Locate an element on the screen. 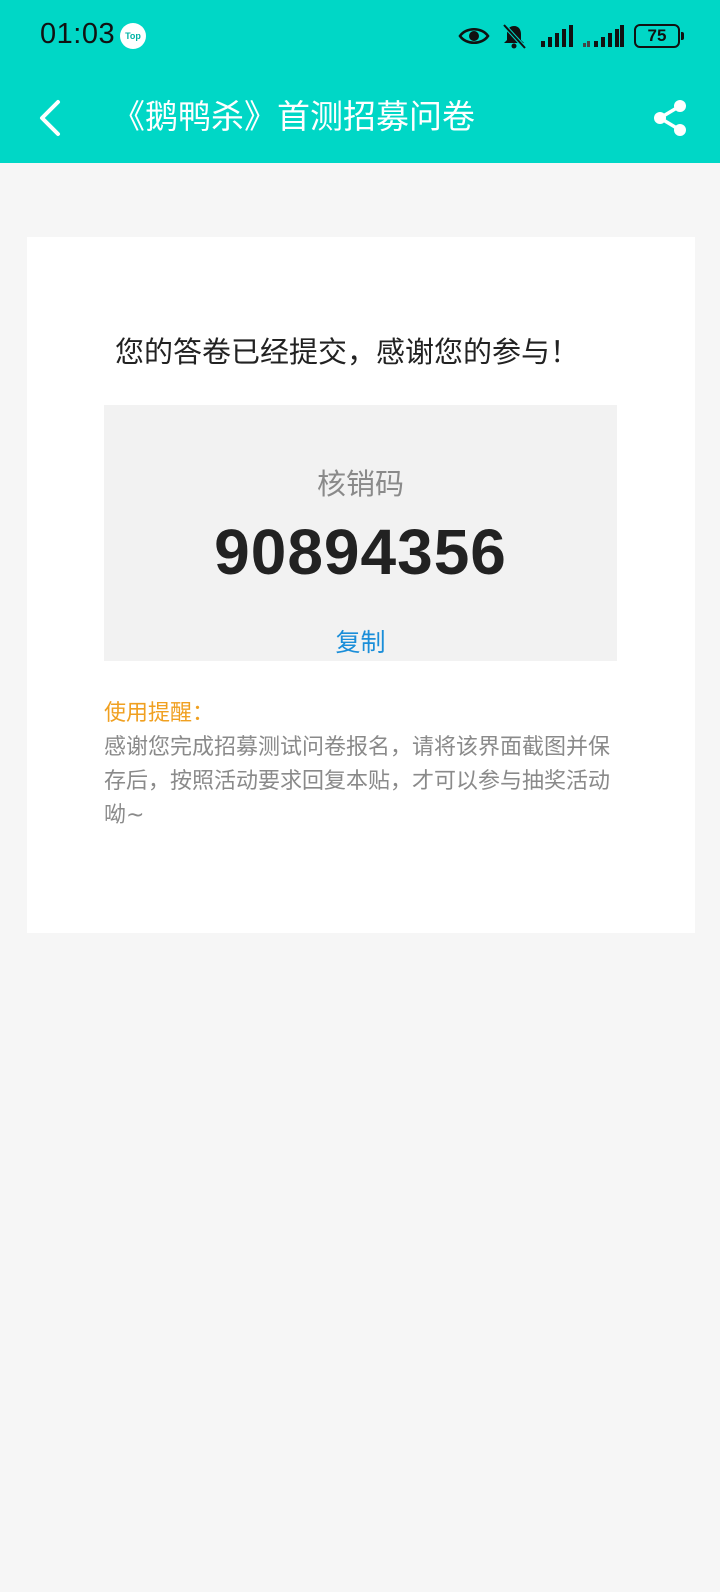 The image size is (720, 1592). bell-off-icon is located at coordinates (514, 36).